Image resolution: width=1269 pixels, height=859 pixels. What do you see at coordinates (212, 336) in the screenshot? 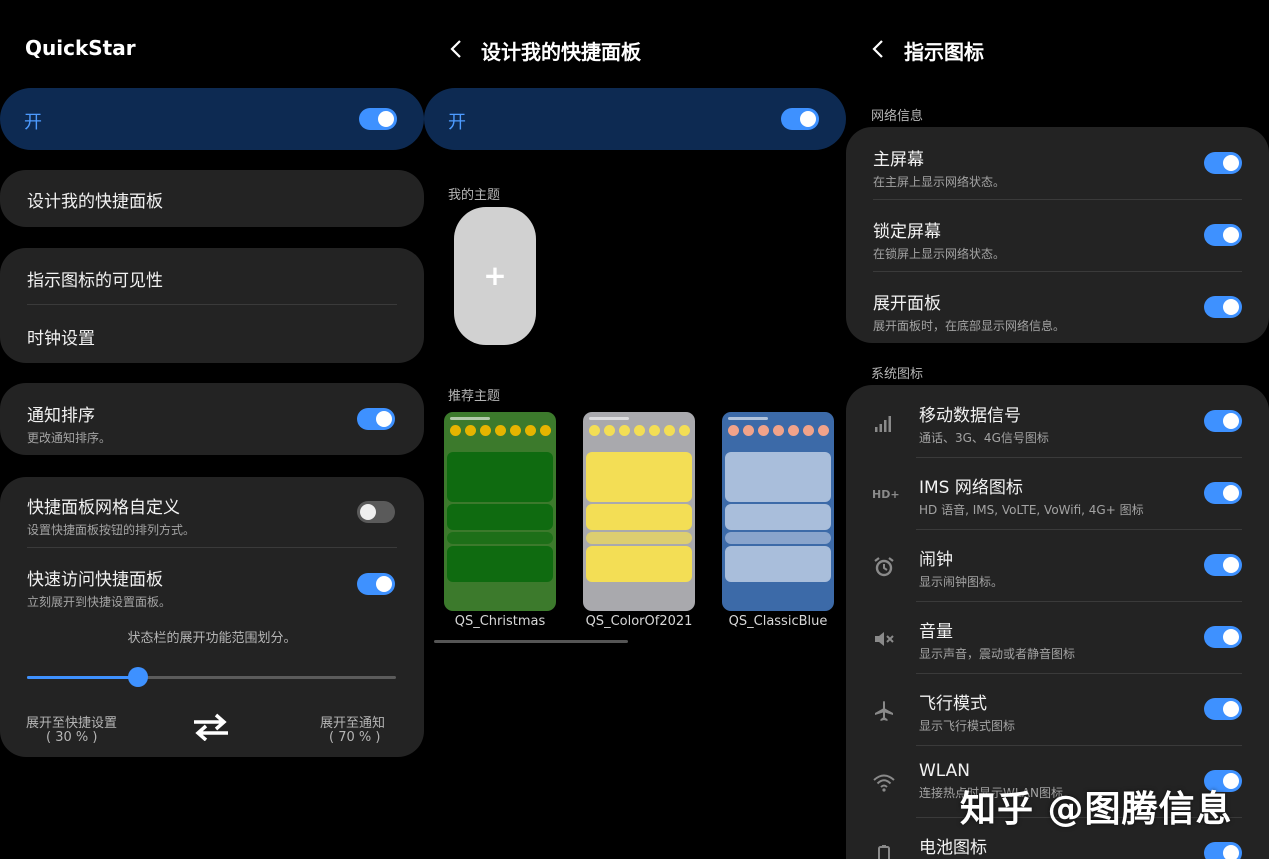
I see `clock-settings-item: 时钟设置` at bounding box center [212, 336].